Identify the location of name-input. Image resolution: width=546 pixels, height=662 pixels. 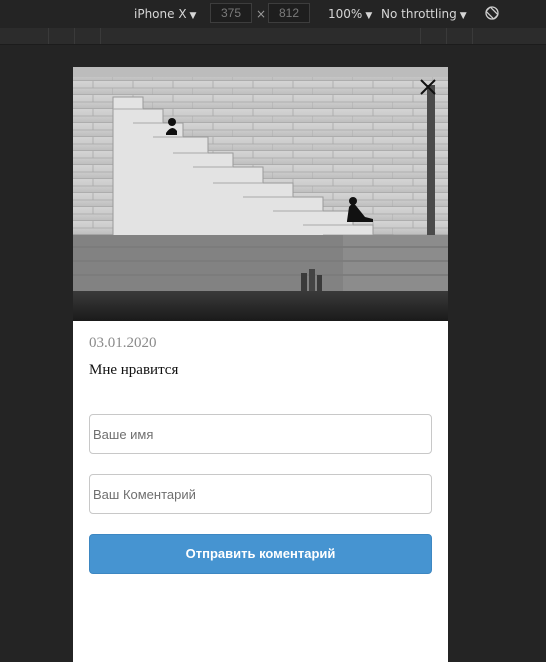
(260, 434).